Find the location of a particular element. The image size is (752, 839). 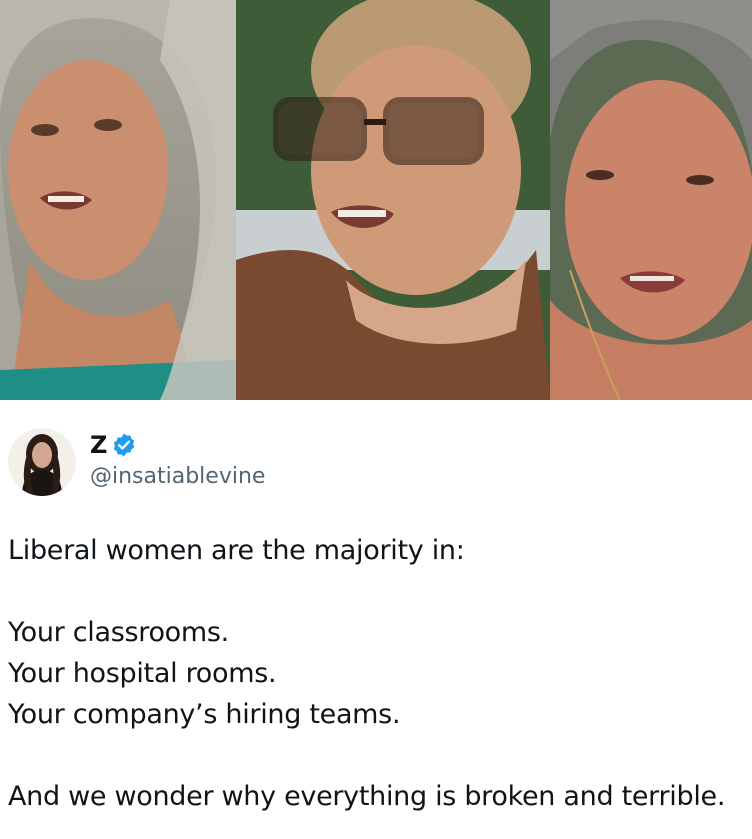

photo-woman-curly-gray-hair is located at coordinates (118, 200).